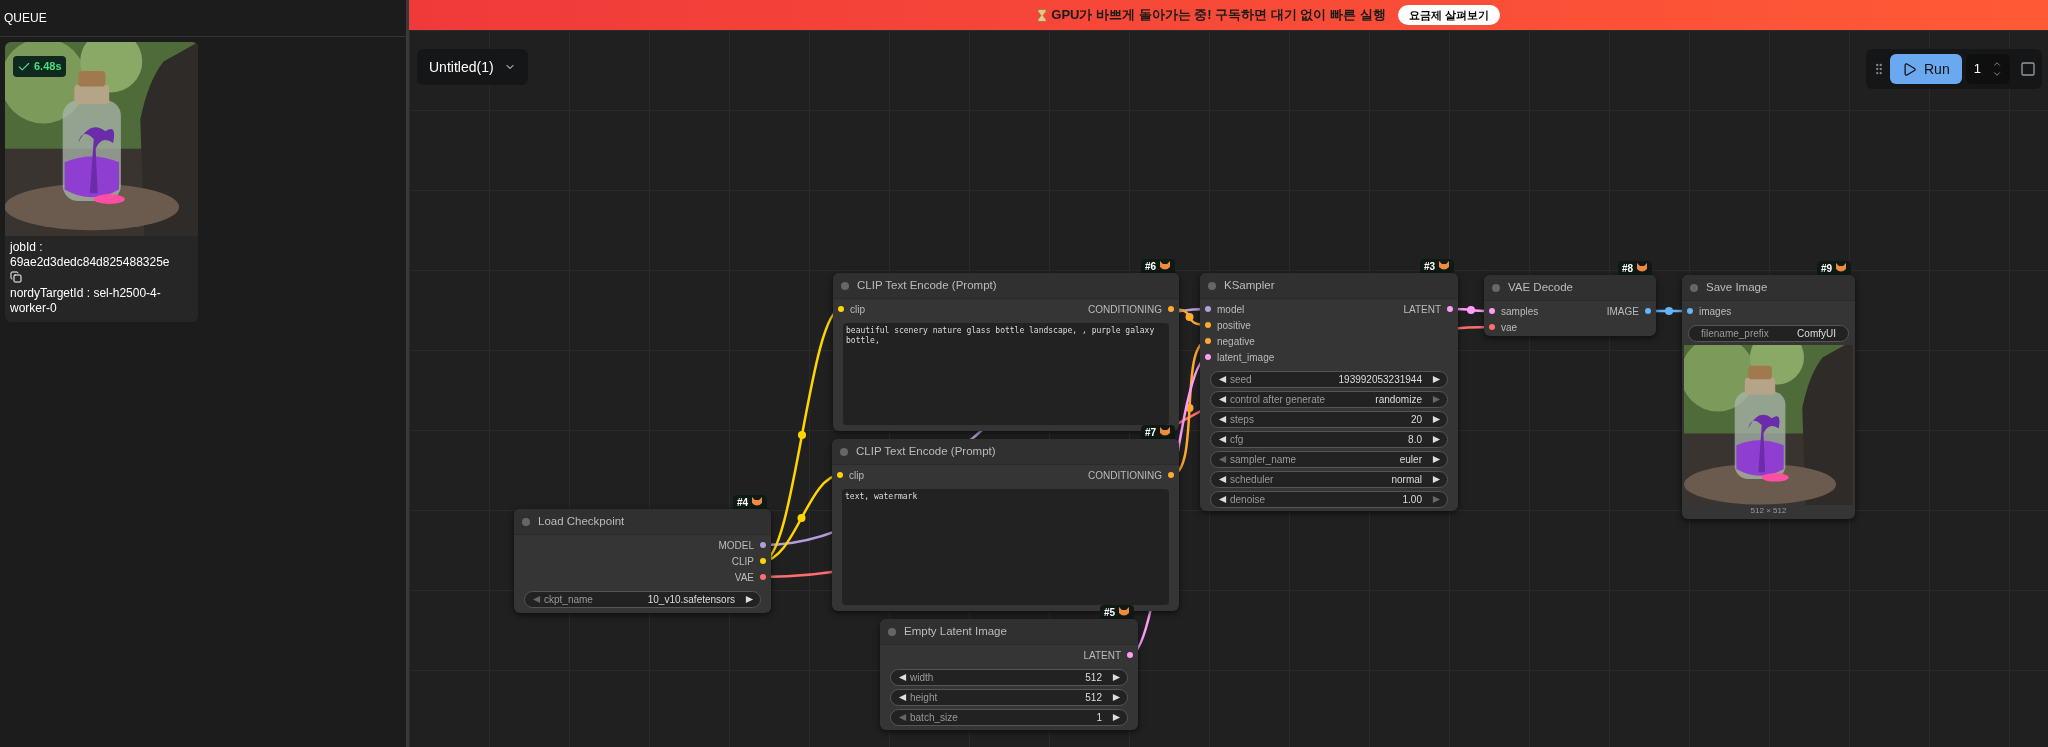  What do you see at coordinates (934, 718) in the screenshot?
I see `widget-label: batch_size` at bounding box center [934, 718].